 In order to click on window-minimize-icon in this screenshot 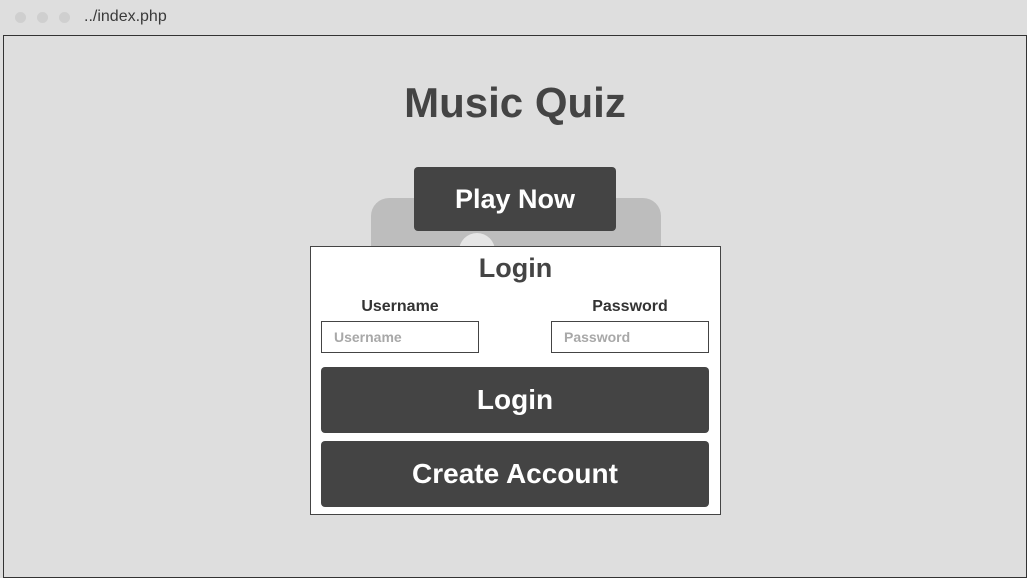, I will do `click(42, 17)`.